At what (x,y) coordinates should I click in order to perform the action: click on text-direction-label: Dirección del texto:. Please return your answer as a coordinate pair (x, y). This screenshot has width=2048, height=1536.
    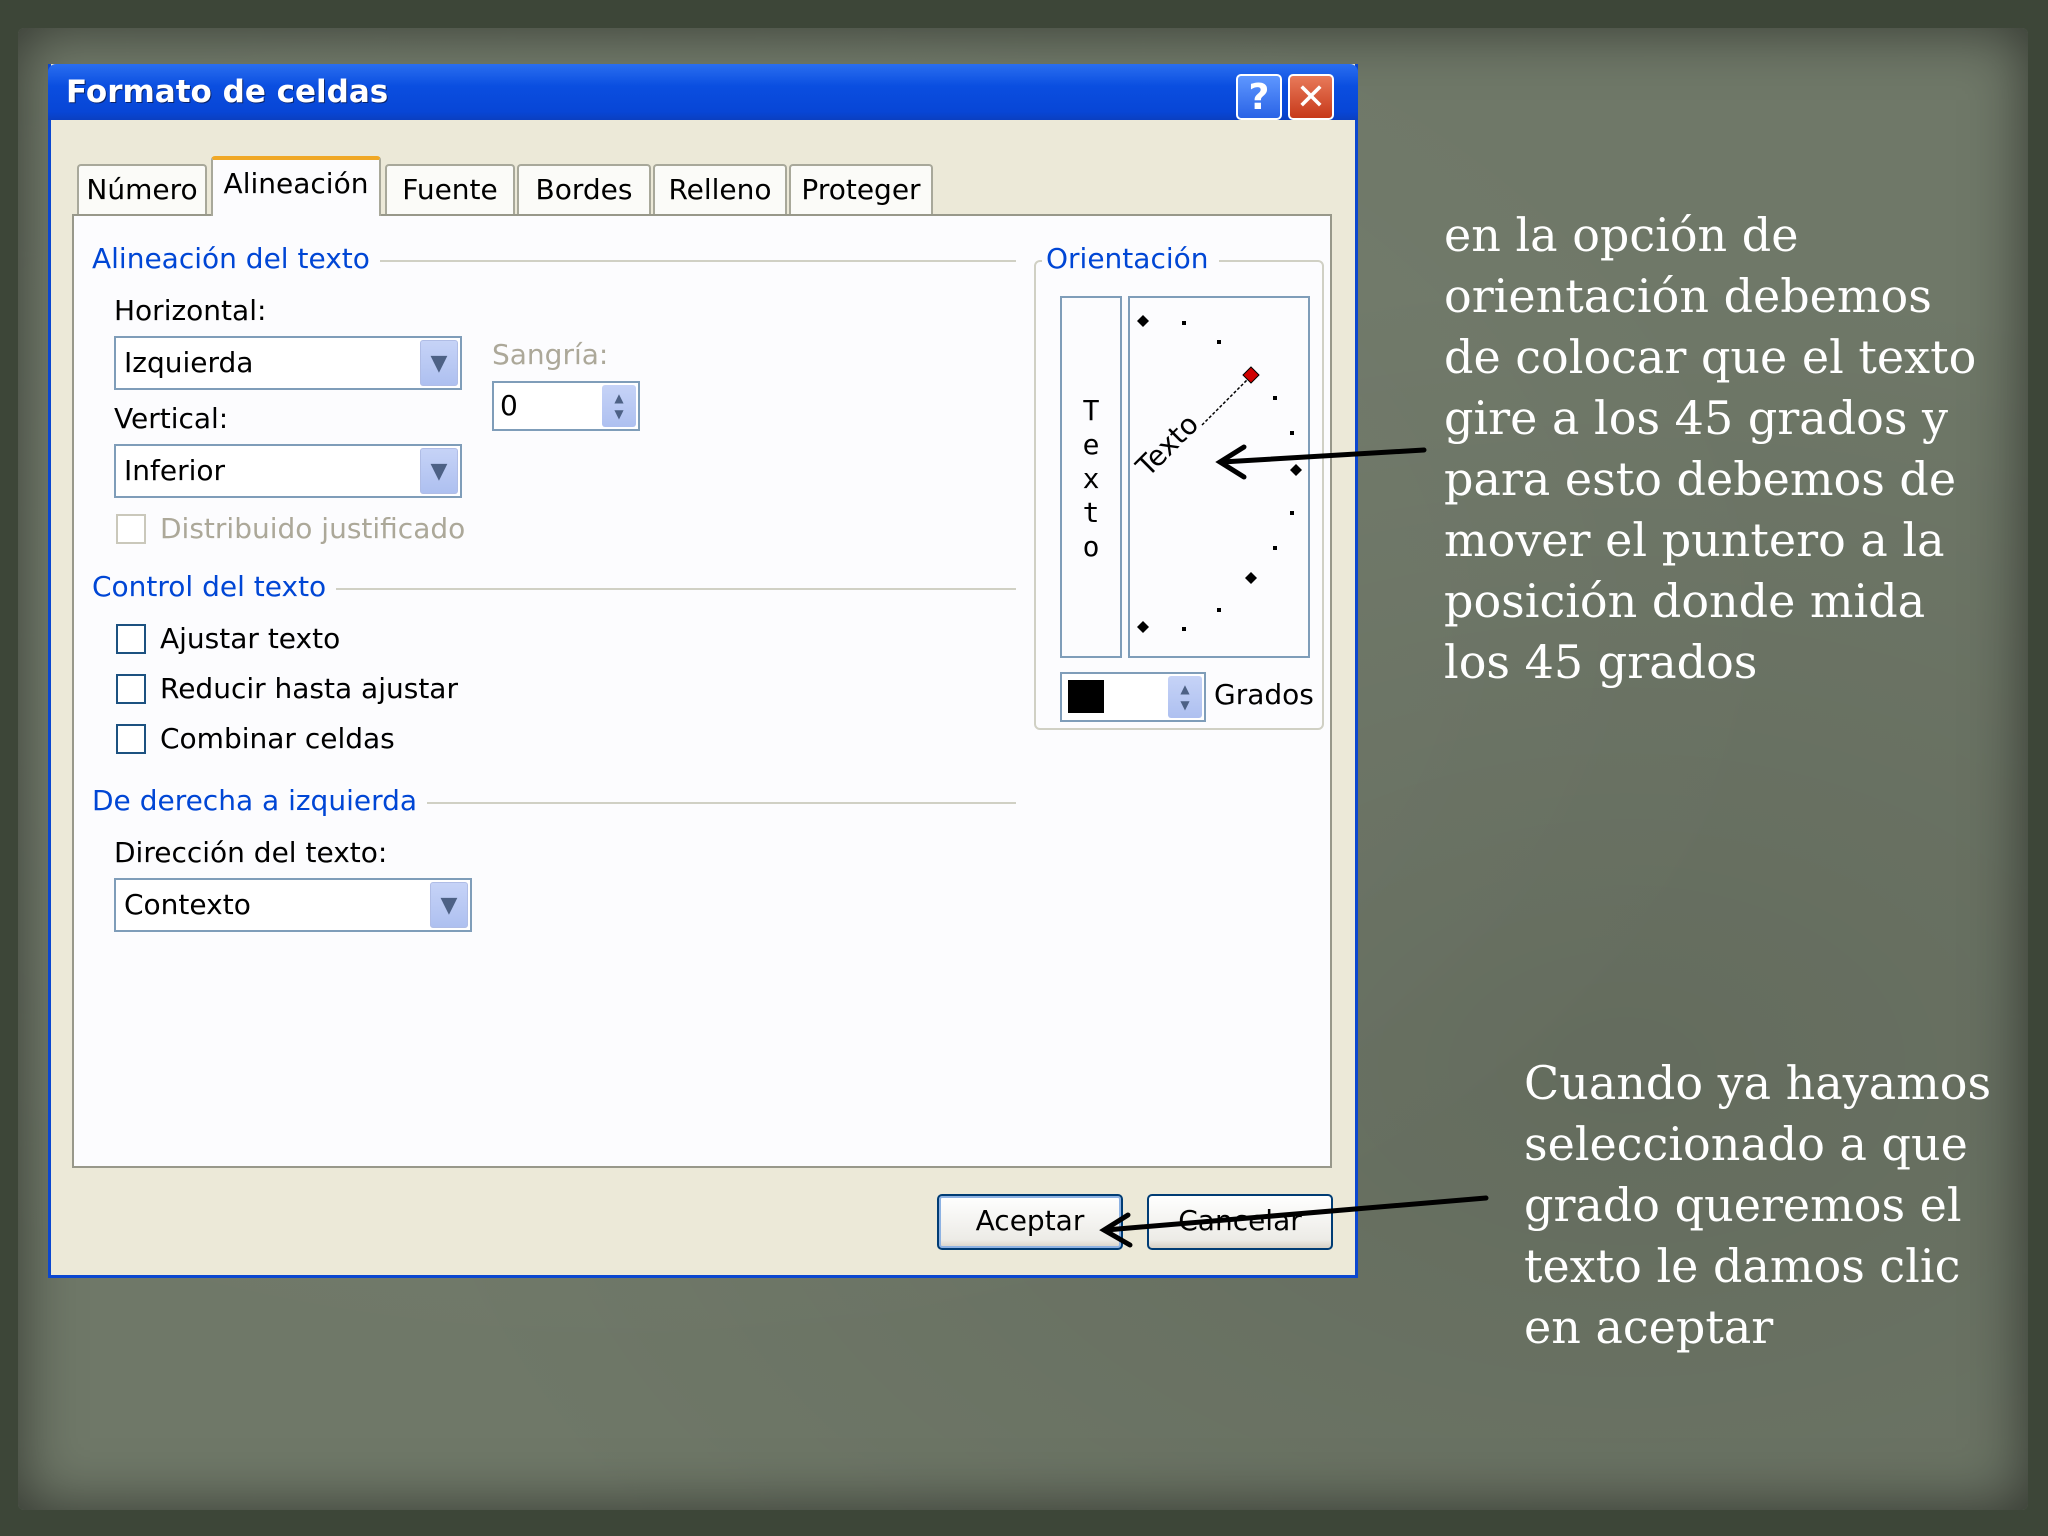
    Looking at the image, I should click on (251, 852).